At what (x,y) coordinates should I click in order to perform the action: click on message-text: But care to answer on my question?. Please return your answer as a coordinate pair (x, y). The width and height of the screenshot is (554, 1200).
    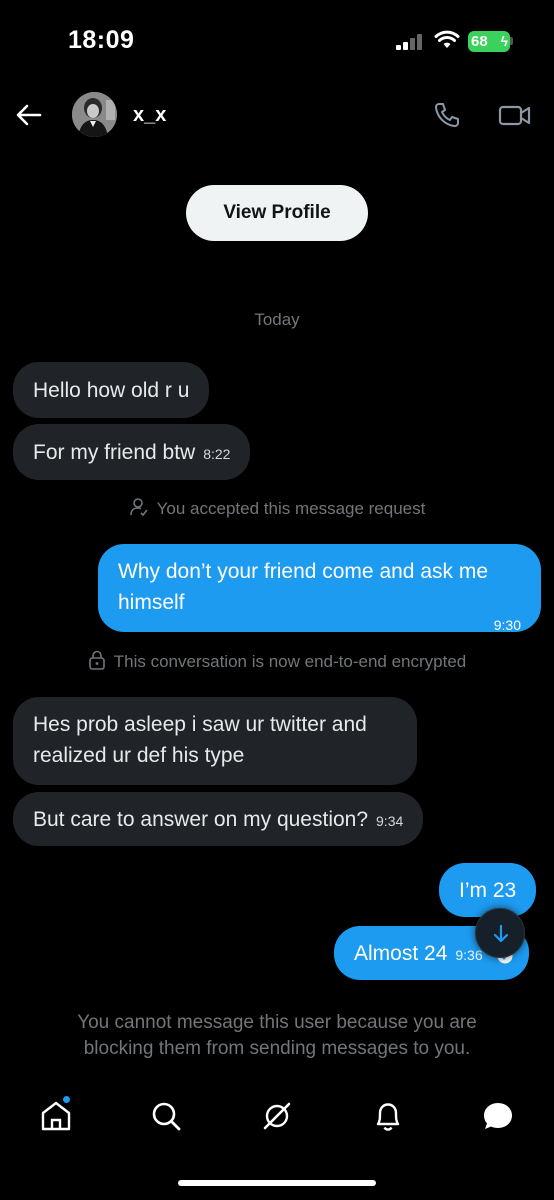
    Looking at the image, I should click on (201, 819).